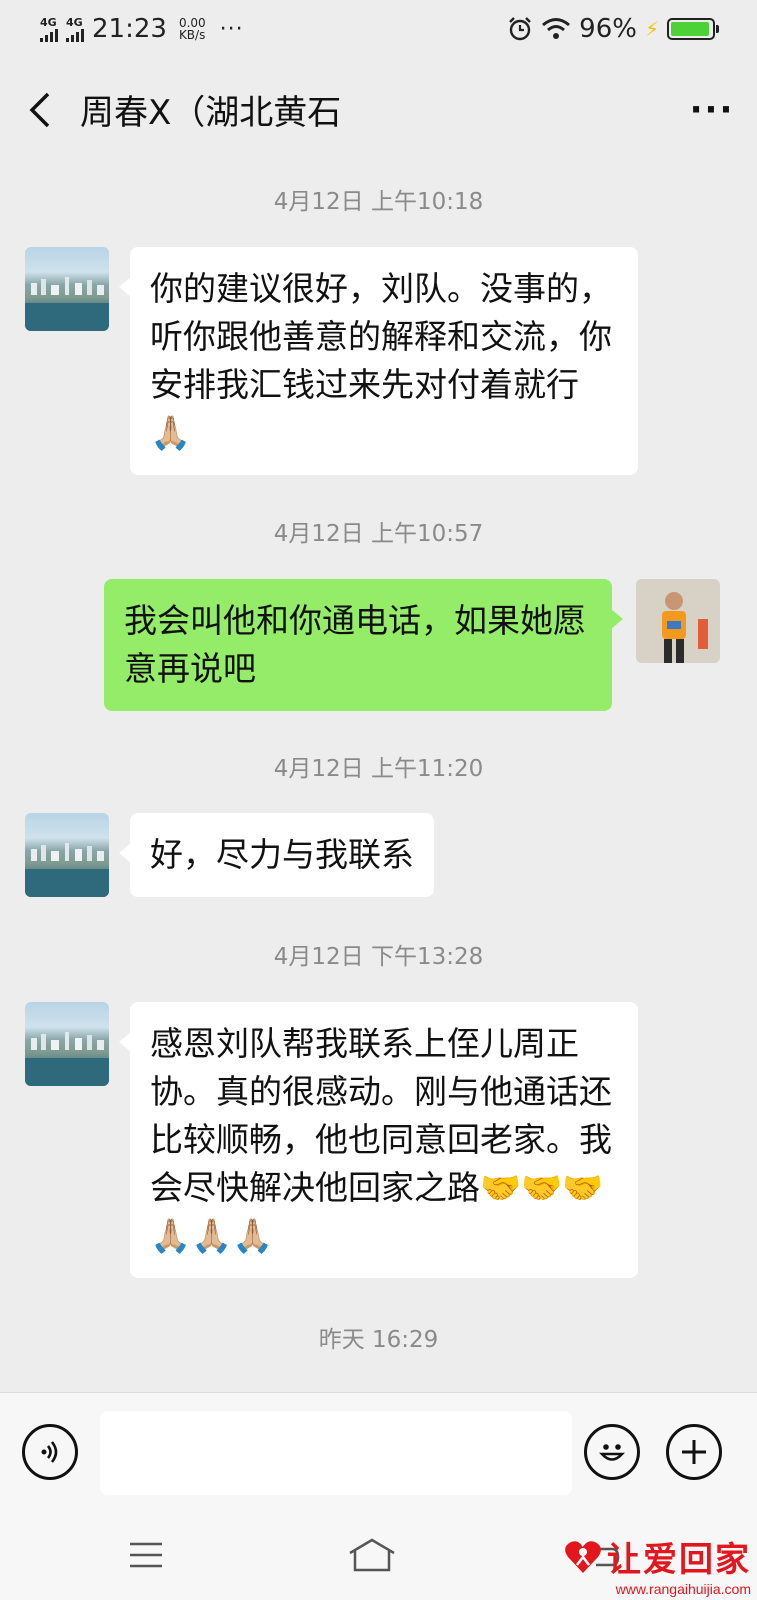 The image size is (757, 1600). I want to click on battery-fill, so click(690, 29).